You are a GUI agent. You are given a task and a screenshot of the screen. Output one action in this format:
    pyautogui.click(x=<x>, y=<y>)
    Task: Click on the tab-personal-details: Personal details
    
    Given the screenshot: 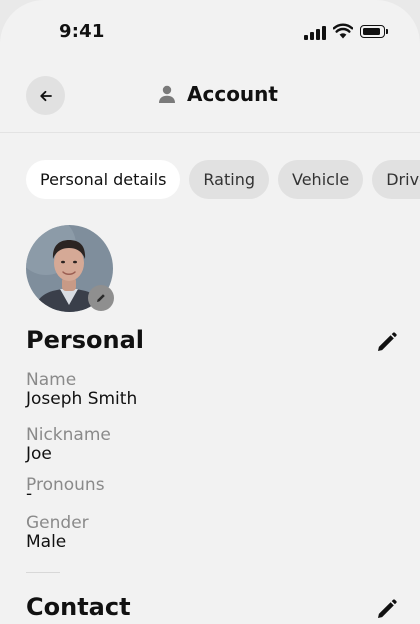 What is the action you would take?
    pyautogui.click(x=103, y=179)
    